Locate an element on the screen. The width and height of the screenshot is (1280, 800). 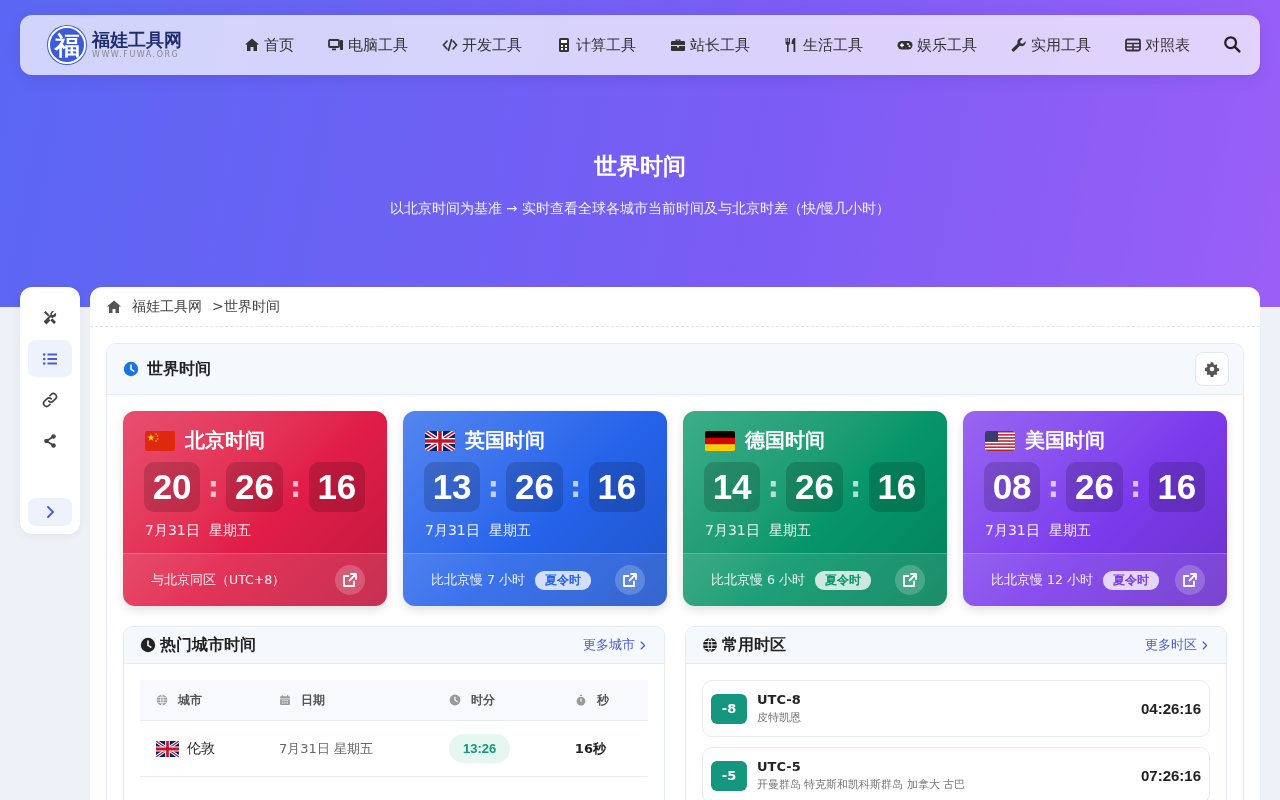
page-subtitle: 以北京时间为基准 → 实时查看全球各城市当前时间及与北京时差（快/慢几小时） is located at coordinates (640, 209).